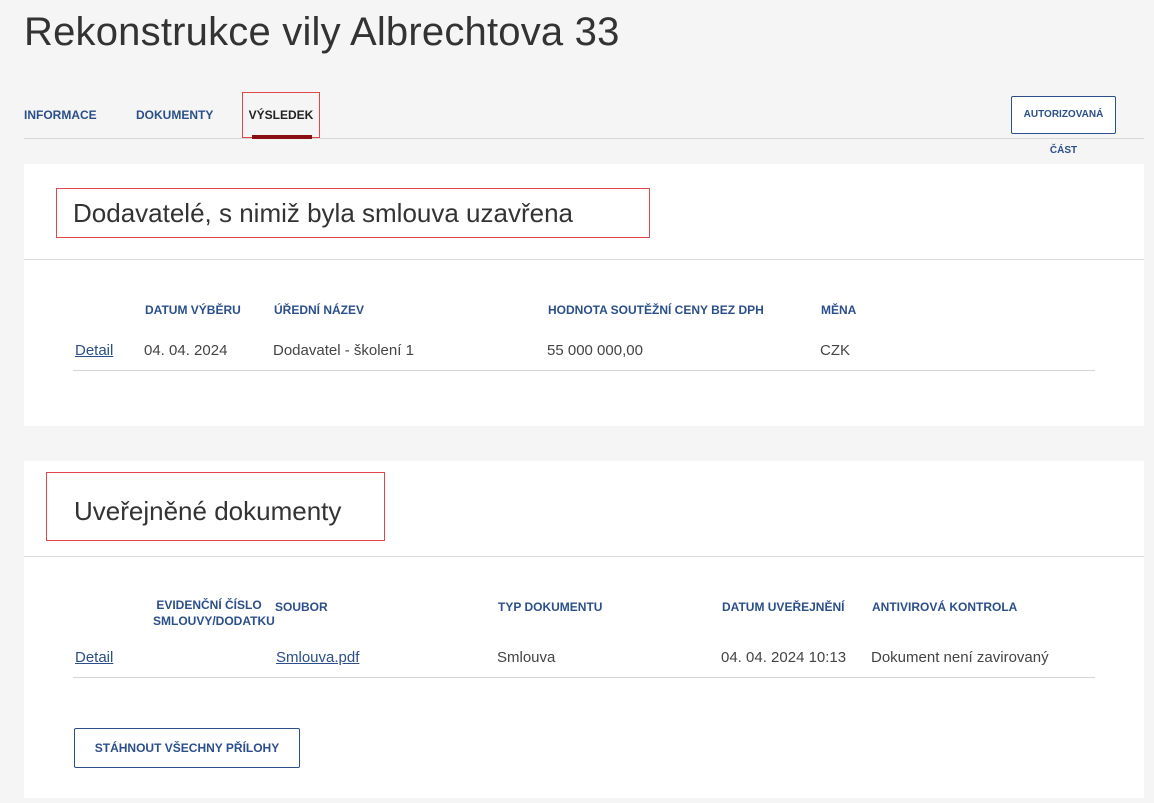  I want to click on header-soubor: SOUBOR, so click(301, 607).